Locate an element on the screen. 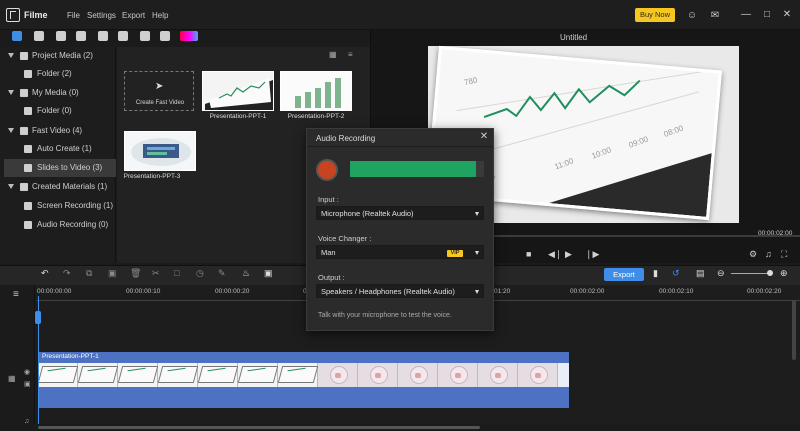 The height and width of the screenshot is (431, 800). tree-item: Fast Video (4) is located at coordinates (58, 131).